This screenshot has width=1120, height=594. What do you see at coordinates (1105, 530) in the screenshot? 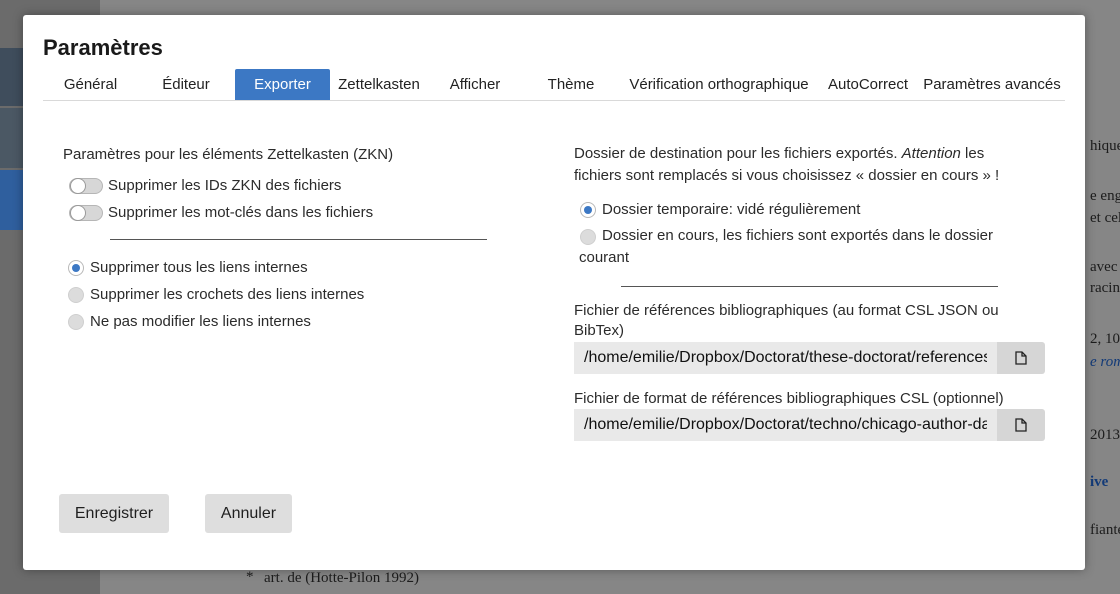
I see `background-text: fiante` at bounding box center [1105, 530].